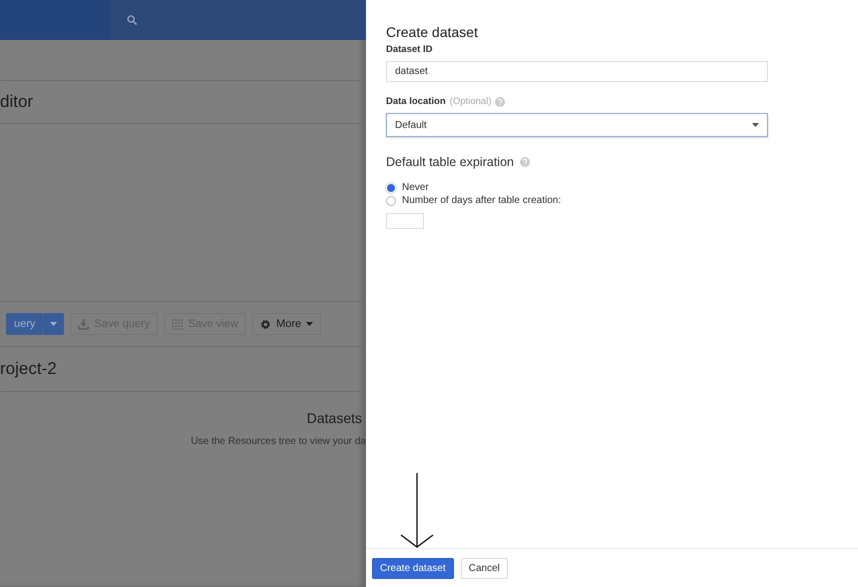 This screenshot has height=587, width=858. What do you see at coordinates (238, 20) in the screenshot?
I see `search-bar` at bounding box center [238, 20].